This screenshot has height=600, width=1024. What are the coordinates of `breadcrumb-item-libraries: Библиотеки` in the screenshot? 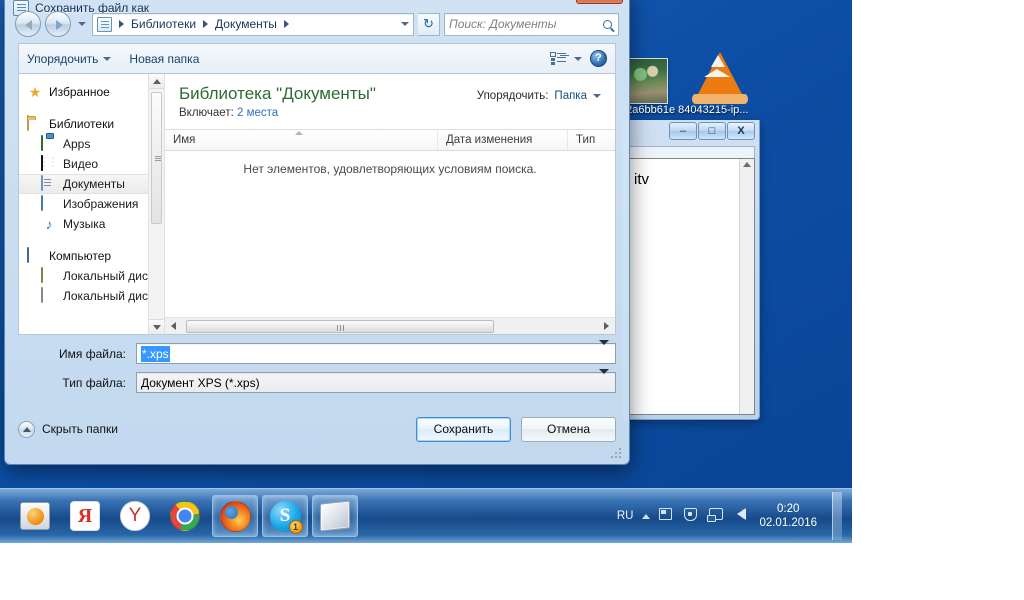 It's located at (163, 24).